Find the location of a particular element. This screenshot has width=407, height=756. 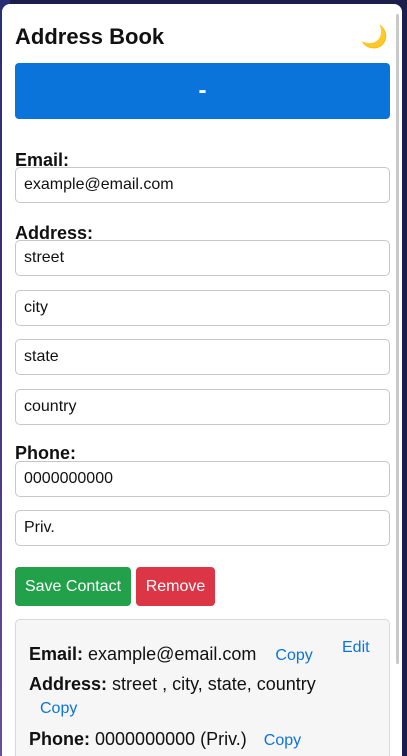

state-field is located at coordinates (202, 357).